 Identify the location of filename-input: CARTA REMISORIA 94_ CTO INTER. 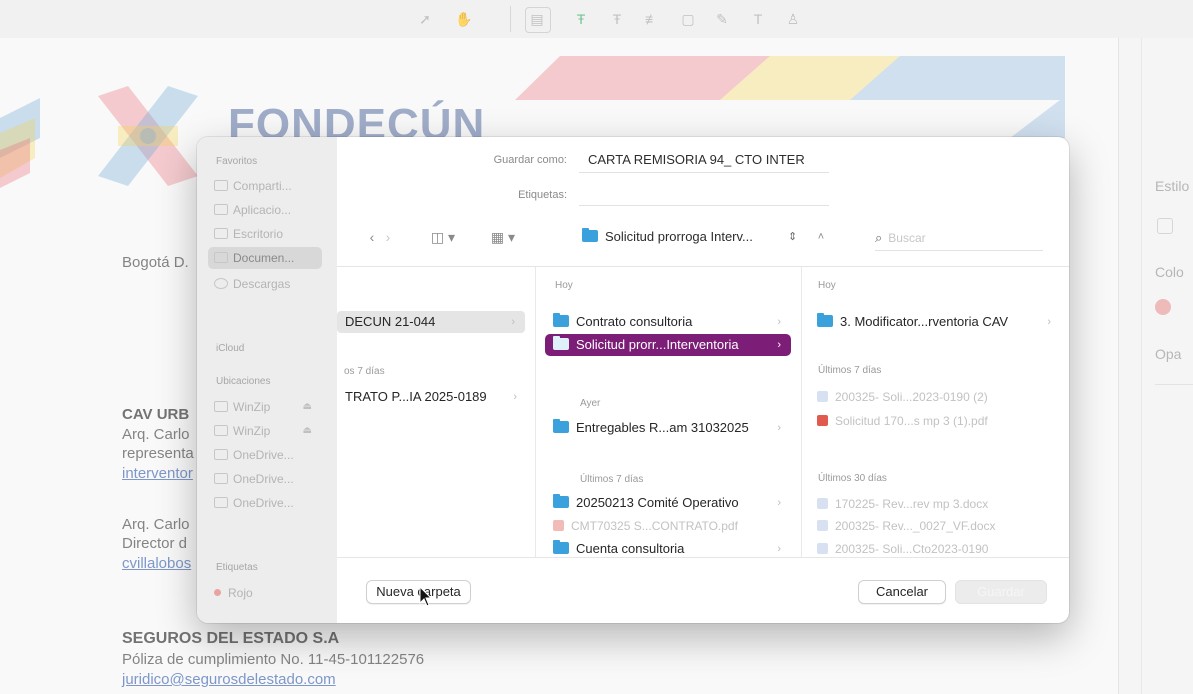
(704, 160).